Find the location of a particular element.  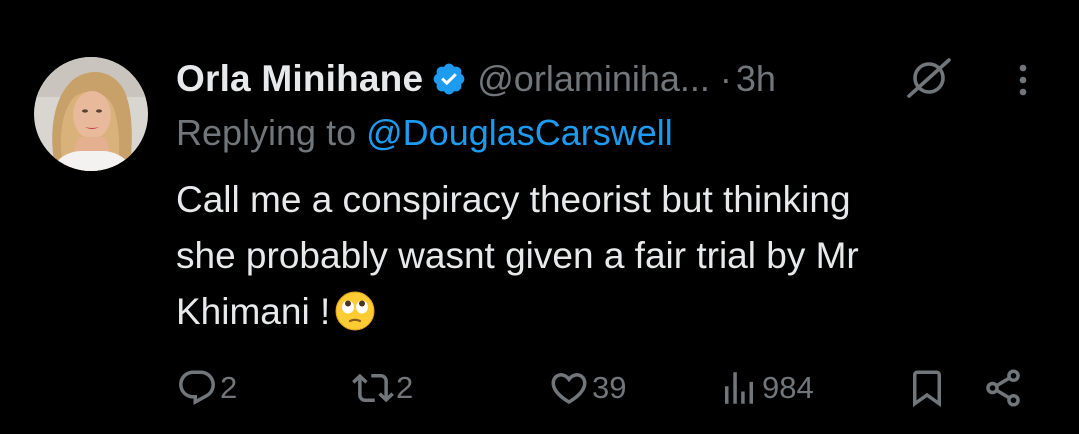

timestamp: 3h is located at coordinates (756, 79).